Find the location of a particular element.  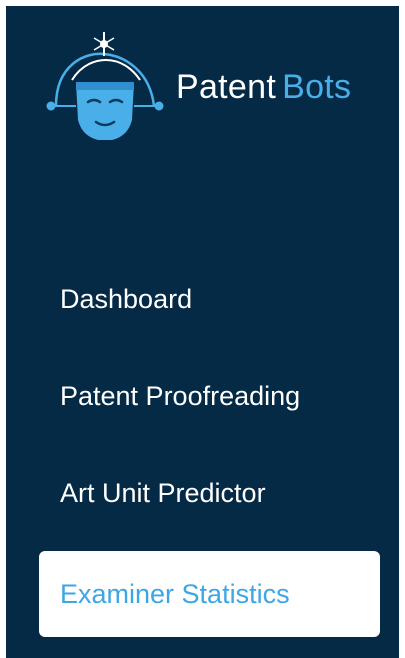

sidebar-item-art-unit-predictor: Art Unit Predictor is located at coordinates (209, 493).